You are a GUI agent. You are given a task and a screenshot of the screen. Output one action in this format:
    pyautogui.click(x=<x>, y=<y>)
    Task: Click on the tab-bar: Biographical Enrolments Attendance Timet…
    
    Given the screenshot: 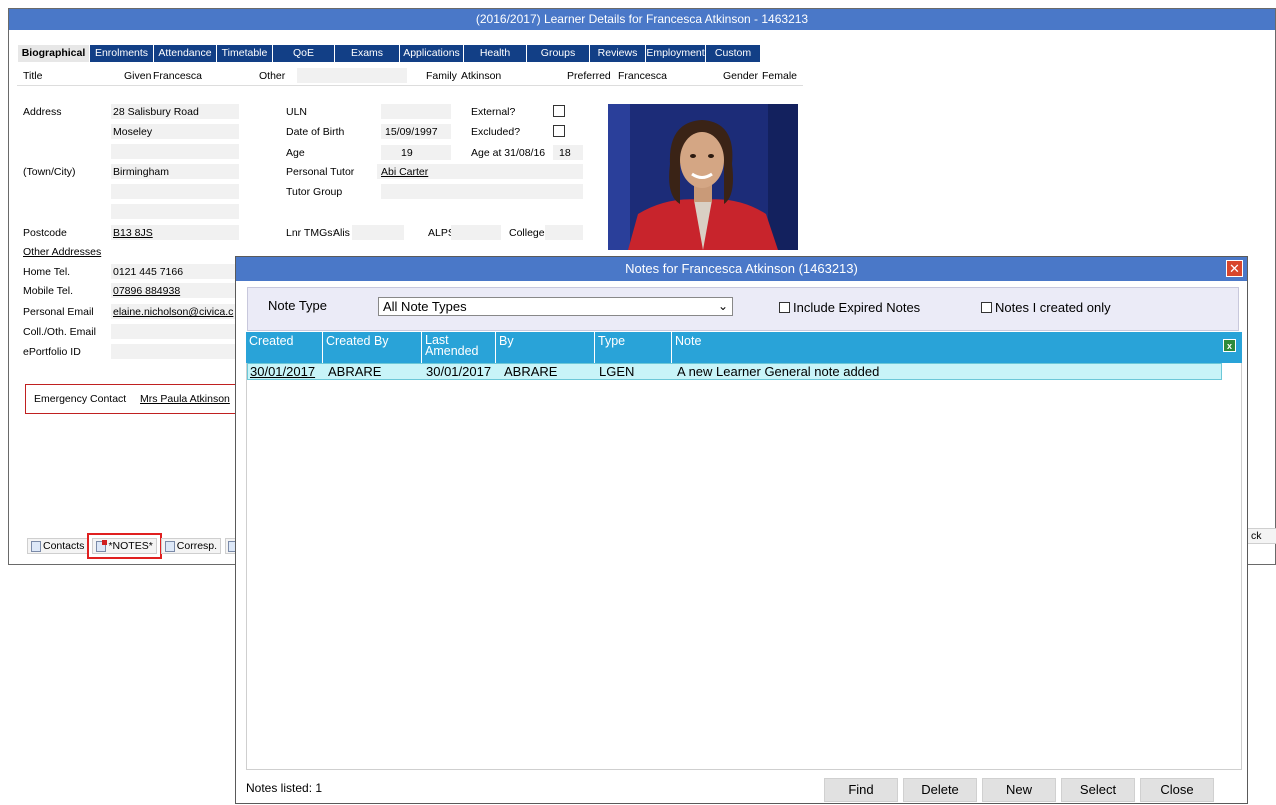 What is the action you would take?
    pyautogui.click(x=389, y=53)
    